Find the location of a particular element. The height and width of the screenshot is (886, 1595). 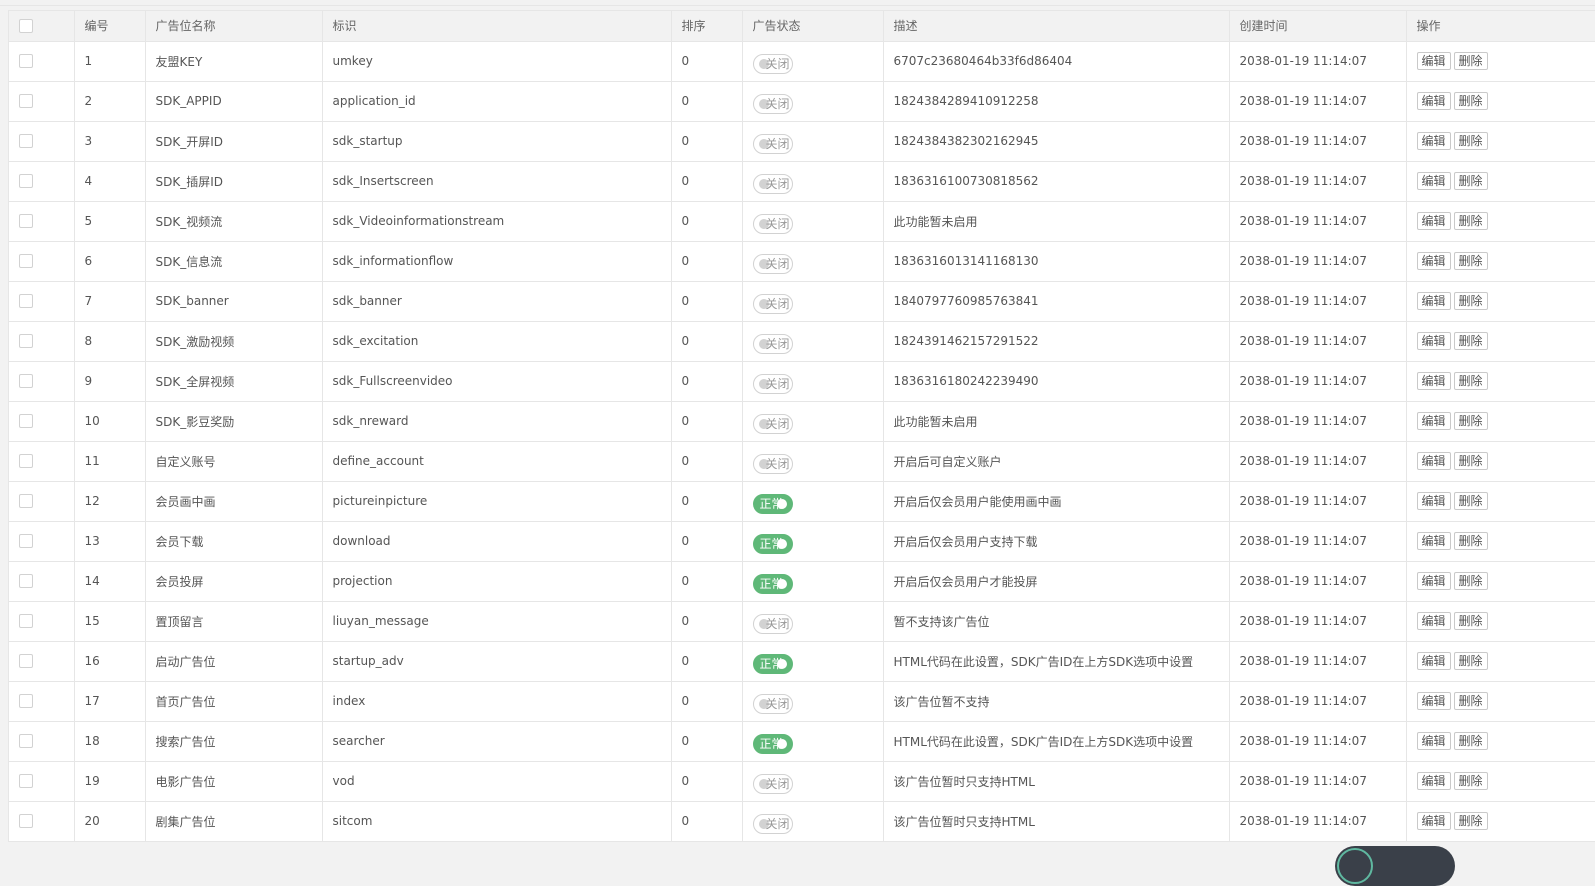

cell-id: 1 is located at coordinates (110, 61).